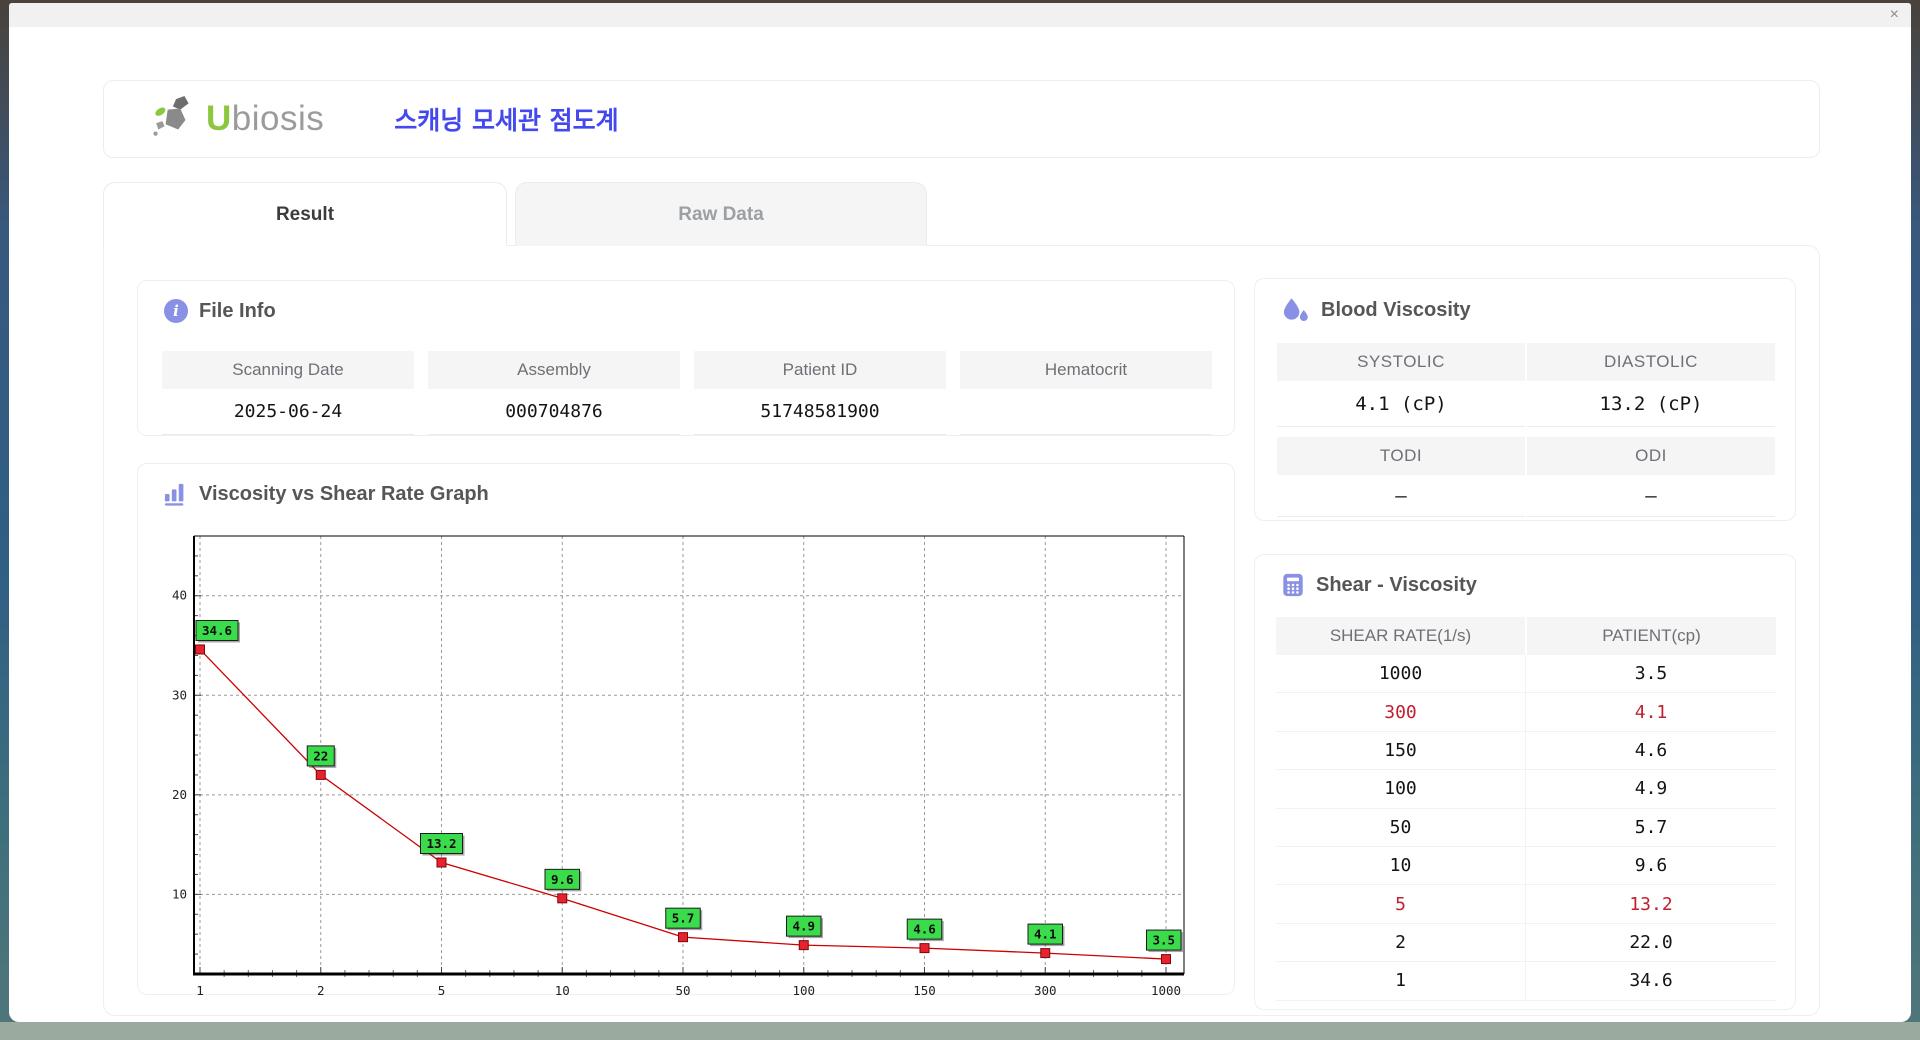 Image resolution: width=1920 pixels, height=1040 pixels. Describe the element at coordinates (1166, 990) in the screenshot. I see `svg-text: 1000` at that location.